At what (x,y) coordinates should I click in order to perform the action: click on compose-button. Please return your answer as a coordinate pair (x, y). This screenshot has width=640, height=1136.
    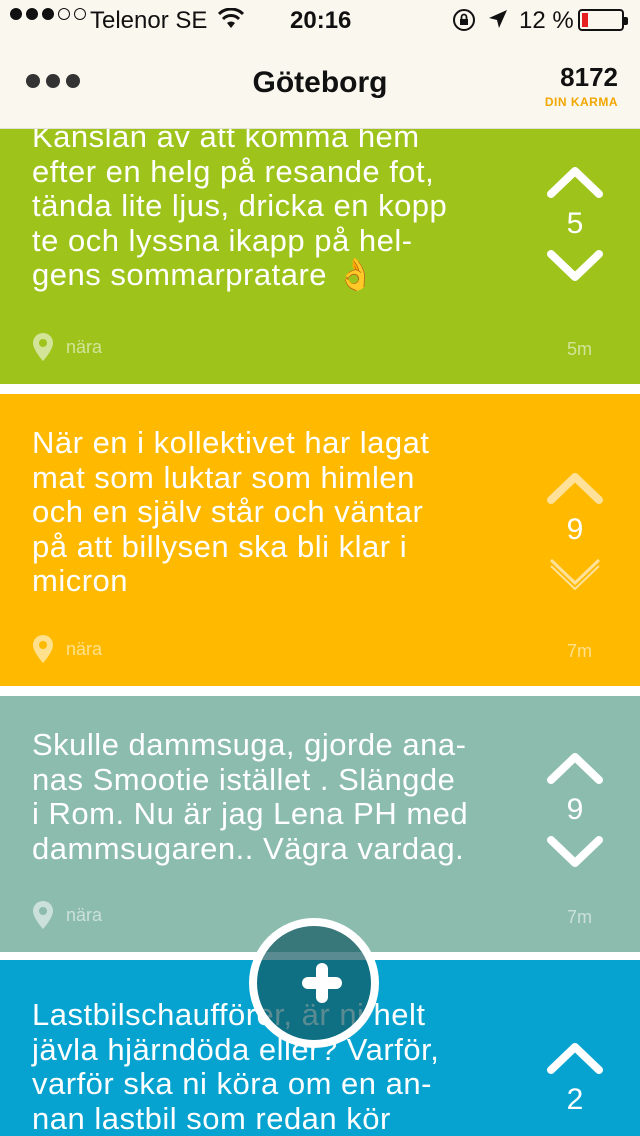
    Looking at the image, I should click on (314, 983).